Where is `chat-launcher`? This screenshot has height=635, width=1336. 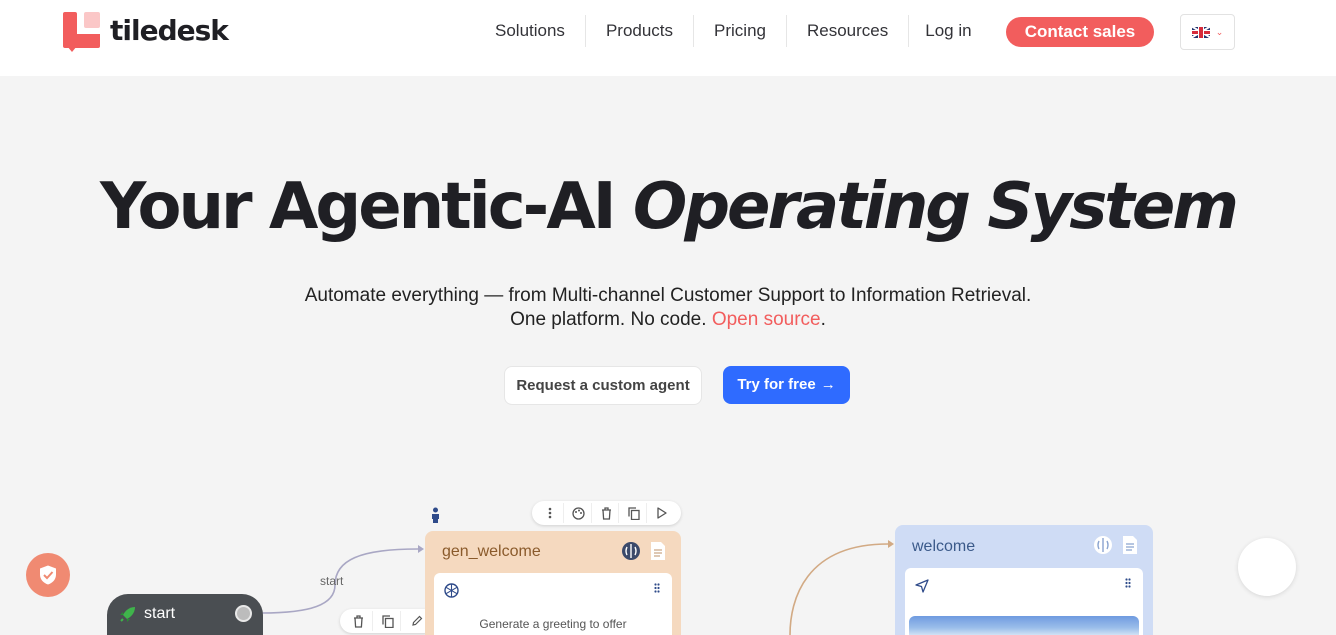 chat-launcher is located at coordinates (1267, 567).